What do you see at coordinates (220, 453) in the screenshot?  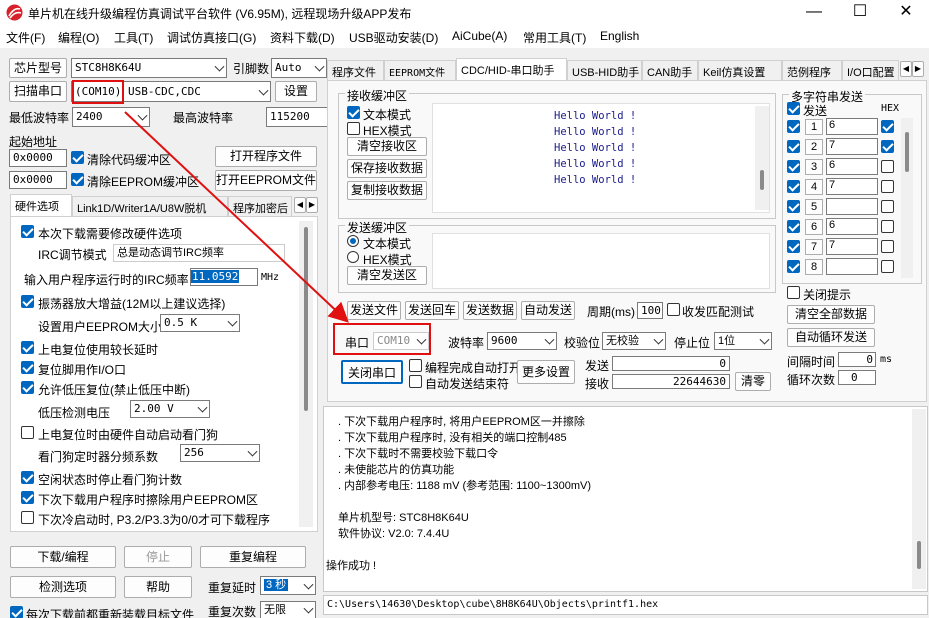 I see `wdt-div-select: 256` at bounding box center [220, 453].